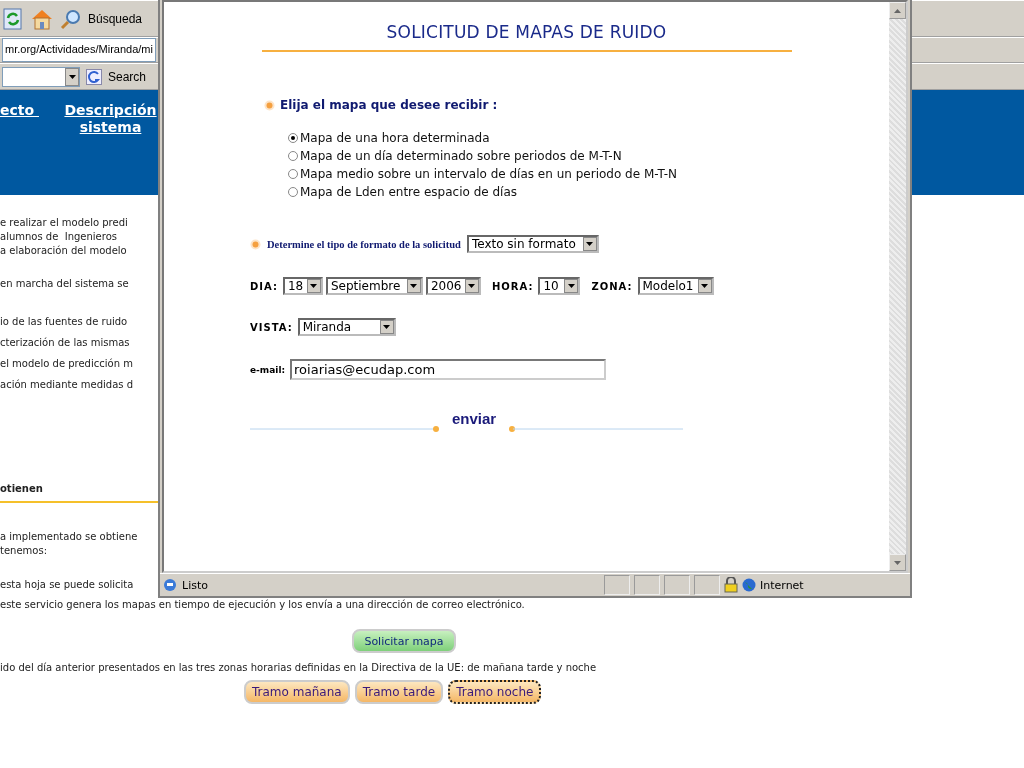  I want to click on send-link: enviar, so click(474, 418).